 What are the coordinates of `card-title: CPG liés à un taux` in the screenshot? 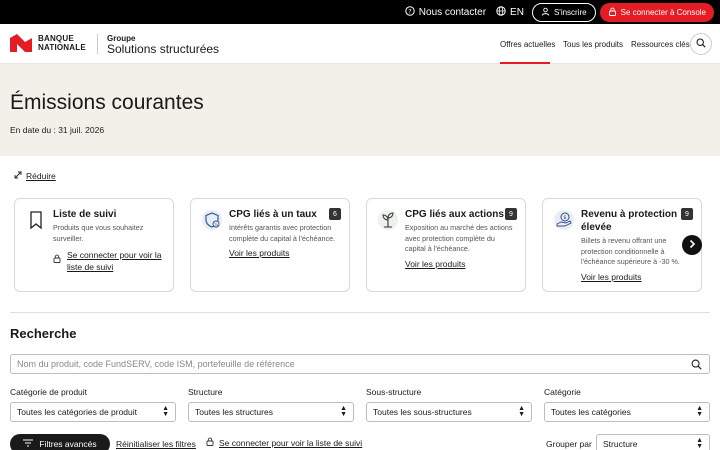 It's located at (273, 214).